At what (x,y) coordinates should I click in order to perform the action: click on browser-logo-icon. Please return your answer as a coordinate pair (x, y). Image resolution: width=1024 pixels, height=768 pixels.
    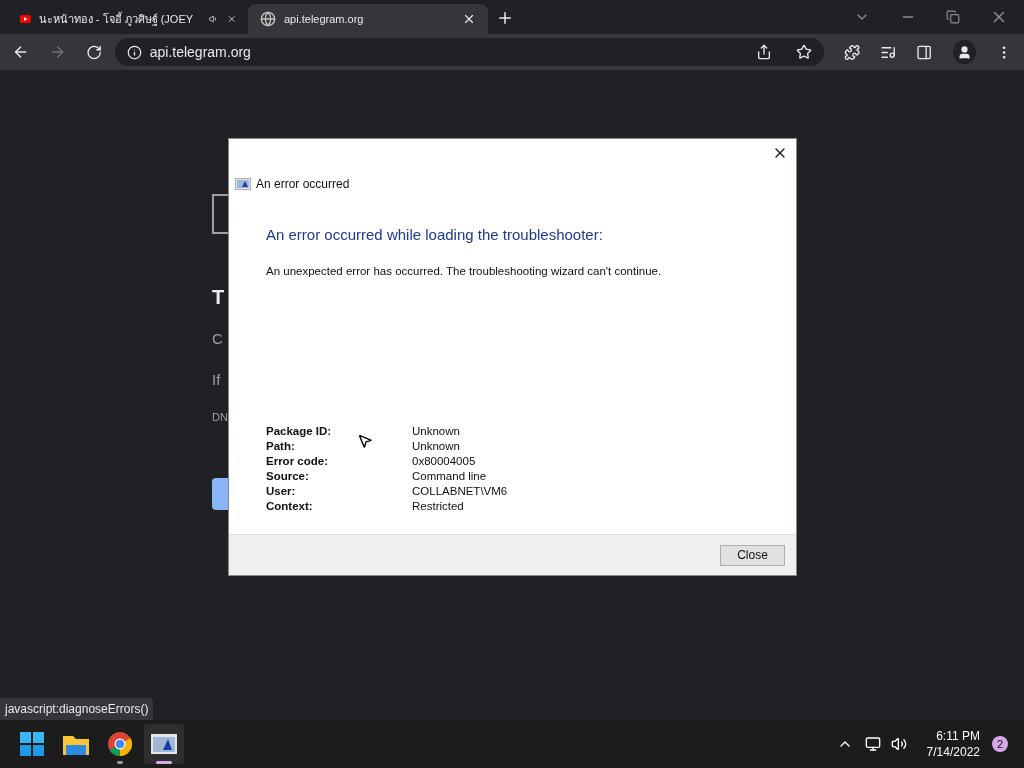
    Looking at the image, I should click on (120, 744).